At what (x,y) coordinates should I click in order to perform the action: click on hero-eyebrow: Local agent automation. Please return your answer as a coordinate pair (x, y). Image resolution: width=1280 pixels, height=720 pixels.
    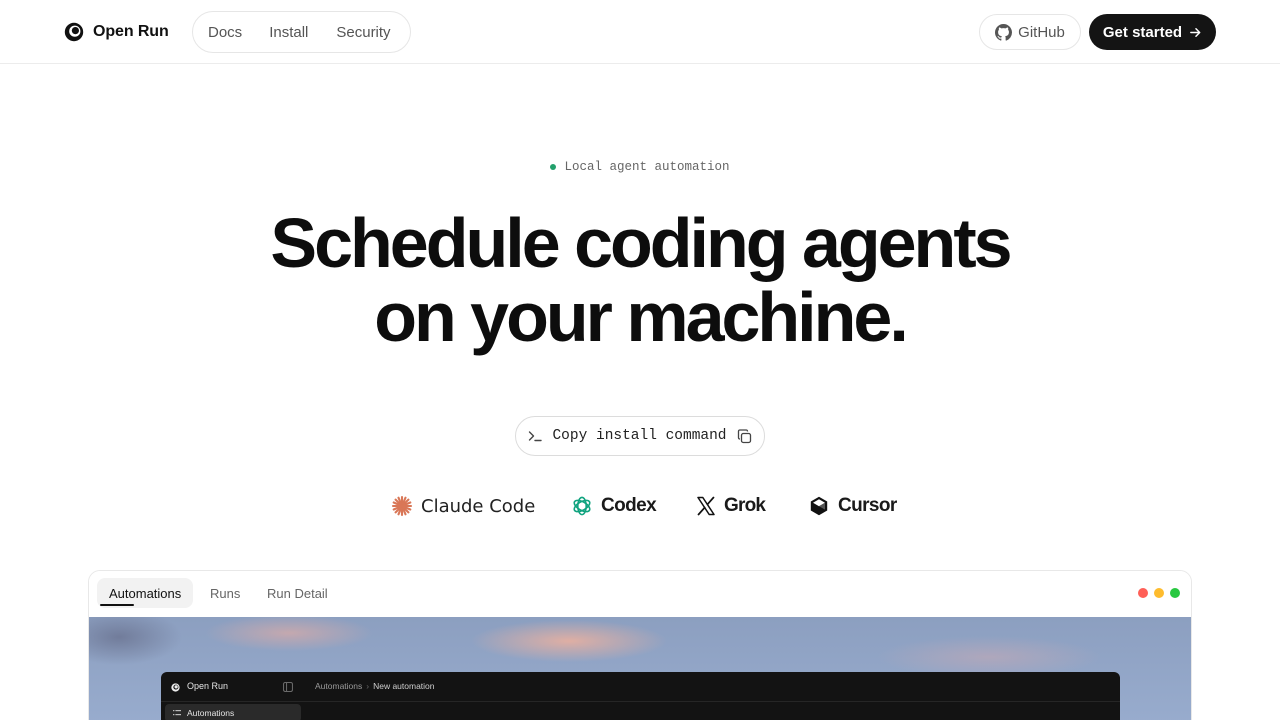
    Looking at the image, I should click on (640, 167).